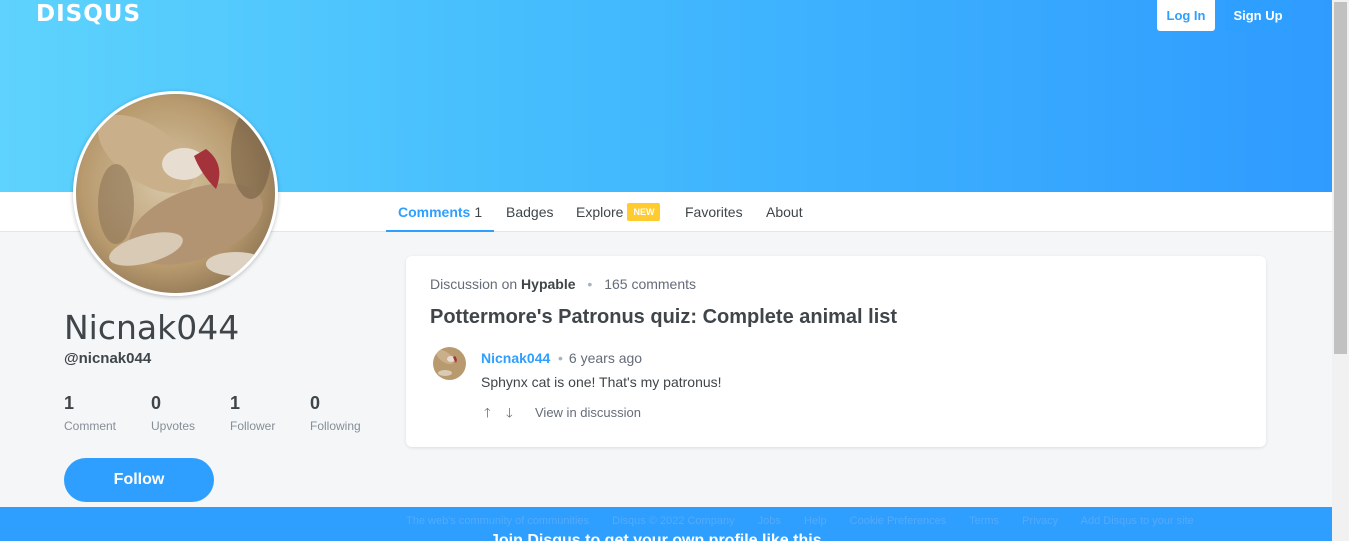 The image size is (1349, 541). What do you see at coordinates (88, 14) in the screenshot?
I see `disqus-logo: DISQUS` at bounding box center [88, 14].